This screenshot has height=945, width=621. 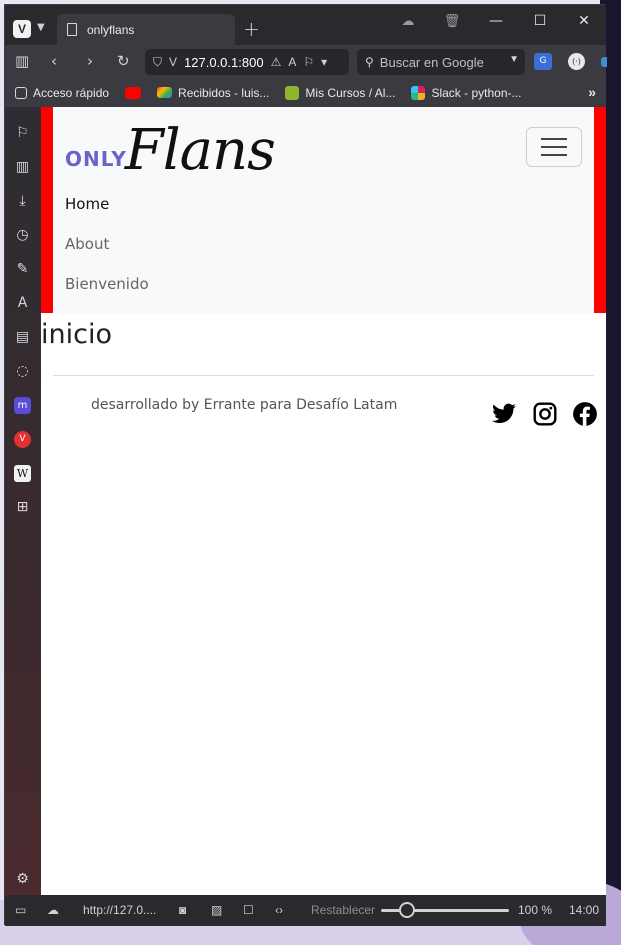 I want to click on bookmark-speed-dial: Acceso rápido, so click(x=62, y=93).